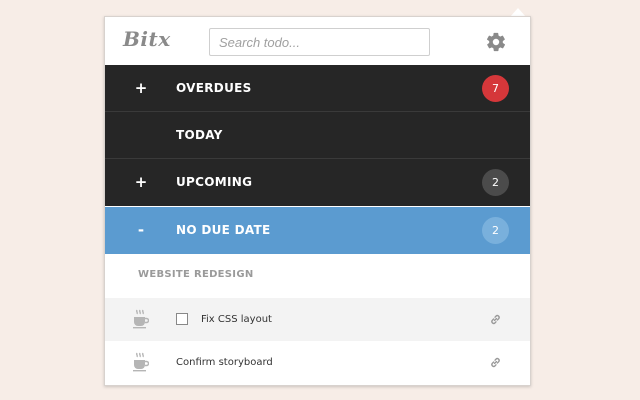 The width and height of the screenshot is (640, 400). What do you see at coordinates (317, 88) in the screenshot?
I see `category-overdues: + OVERDUES 7` at bounding box center [317, 88].